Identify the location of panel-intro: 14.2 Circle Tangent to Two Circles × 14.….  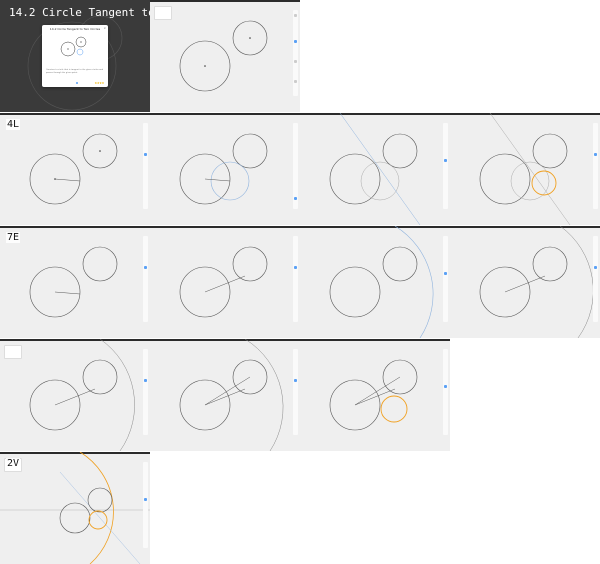
(75, 56).